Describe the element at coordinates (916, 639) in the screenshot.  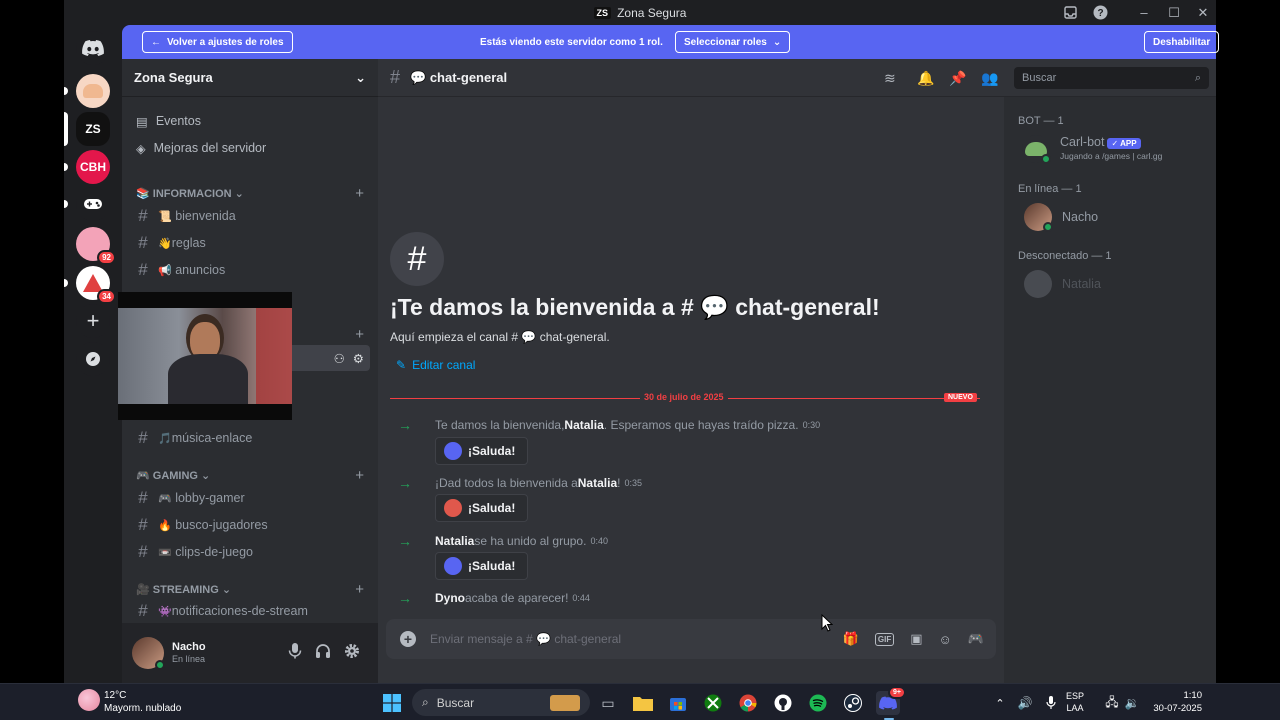
I see `sticker-icon: ▣` at that location.